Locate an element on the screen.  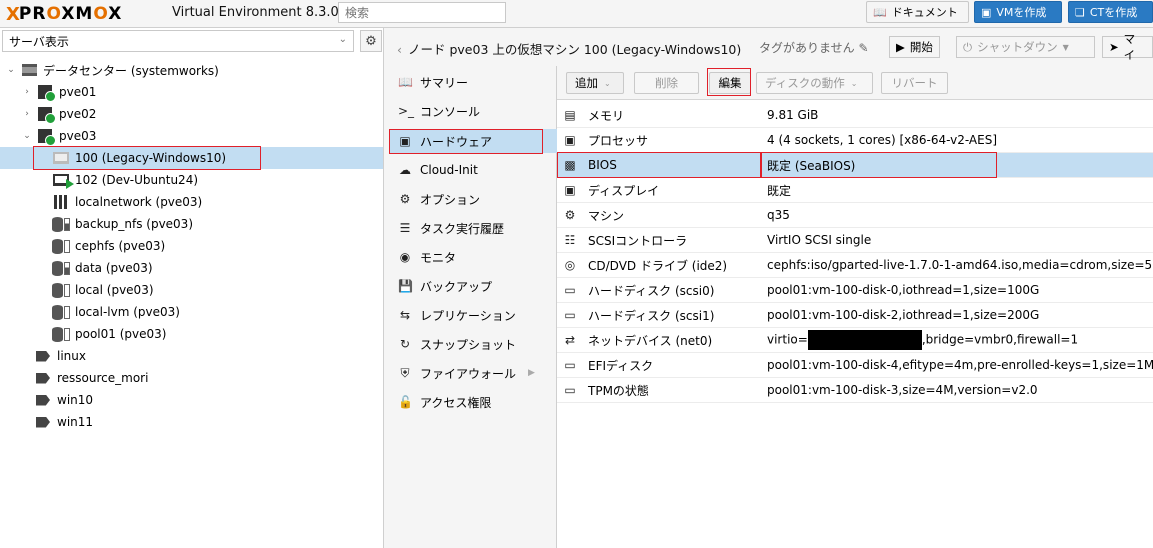
chevron-down-icon: ▼ is located at coordinates (1065, 47).